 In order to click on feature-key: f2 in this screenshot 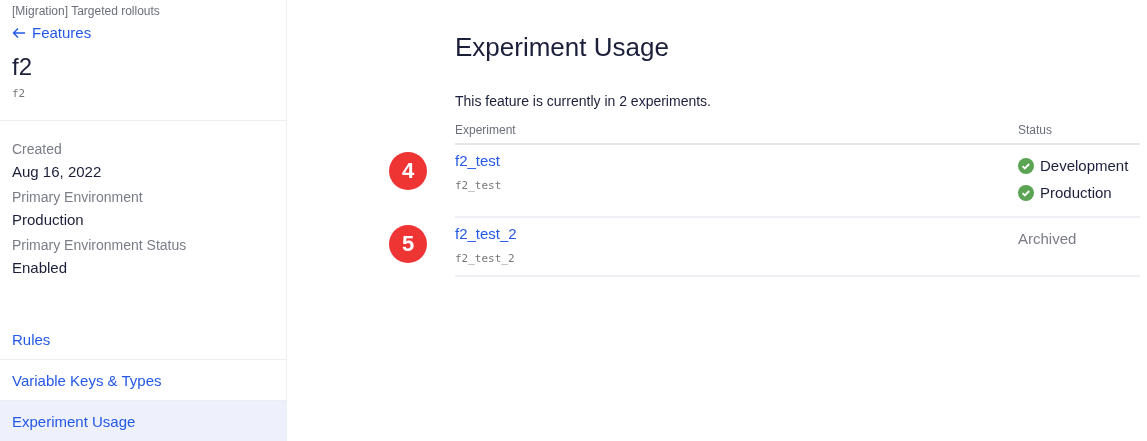, I will do `click(143, 93)`.